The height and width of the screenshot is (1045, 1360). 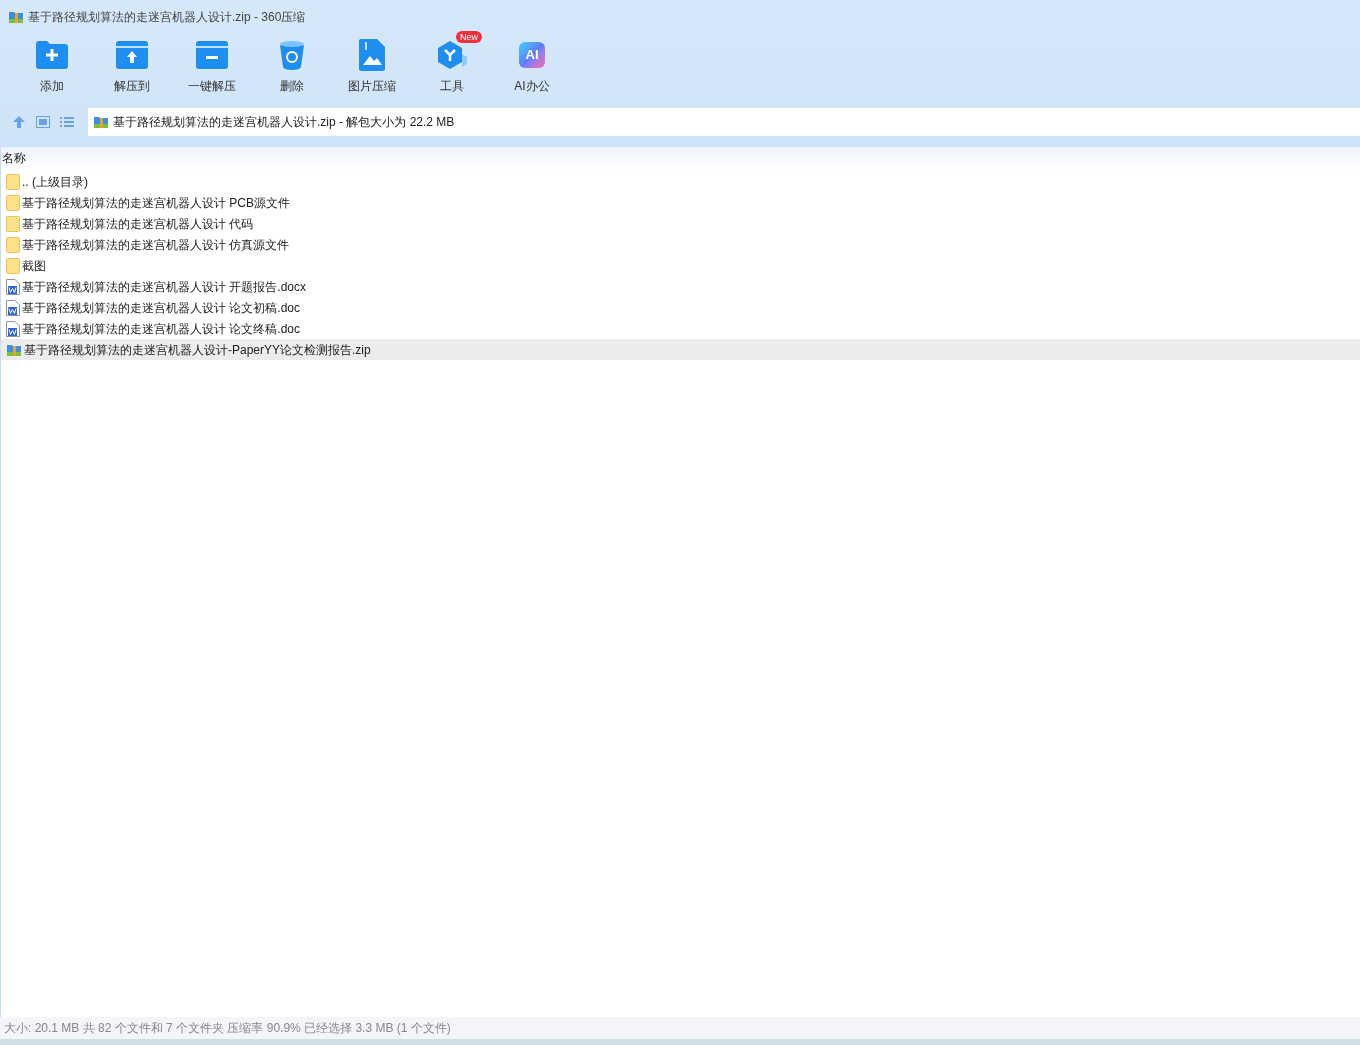 What do you see at coordinates (680, 286) in the screenshot?
I see `file-row: 基于路径规划算法的走迷宫机器人设计 开题报告.docx` at bounding box center [680, 286].